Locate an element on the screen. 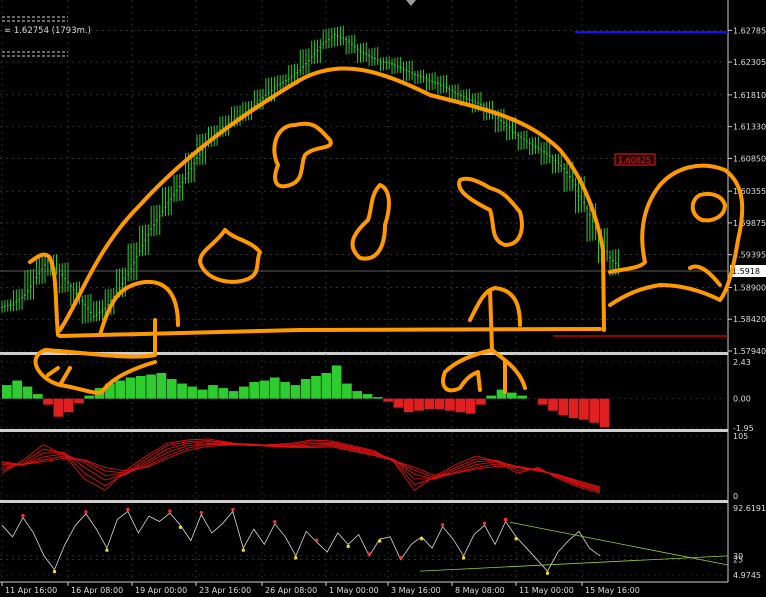  price-tick-label: 1.60850 is located at coordinates (749, 158).